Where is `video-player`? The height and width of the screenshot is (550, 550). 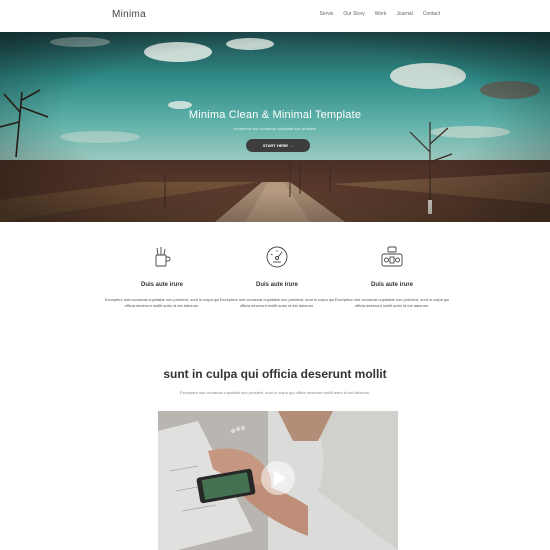
video-player is located at coordinates (278, 480).